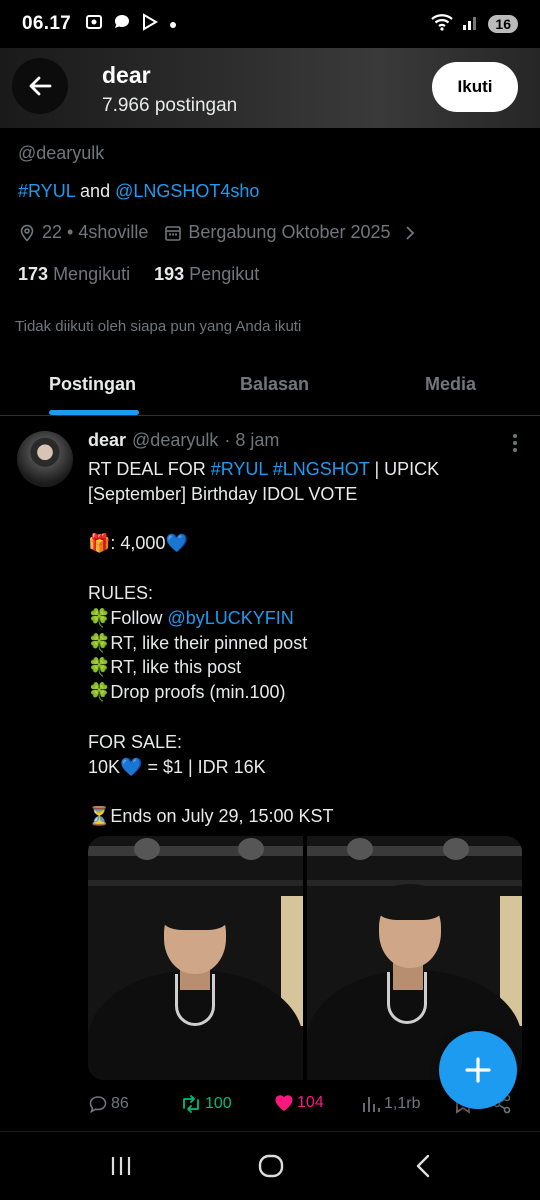 The image size is (540, 1200). Describe the element at coordinates (46, 191) in the screenshot. I see `bio-hashtag-ryul: #RYUL` at that location.